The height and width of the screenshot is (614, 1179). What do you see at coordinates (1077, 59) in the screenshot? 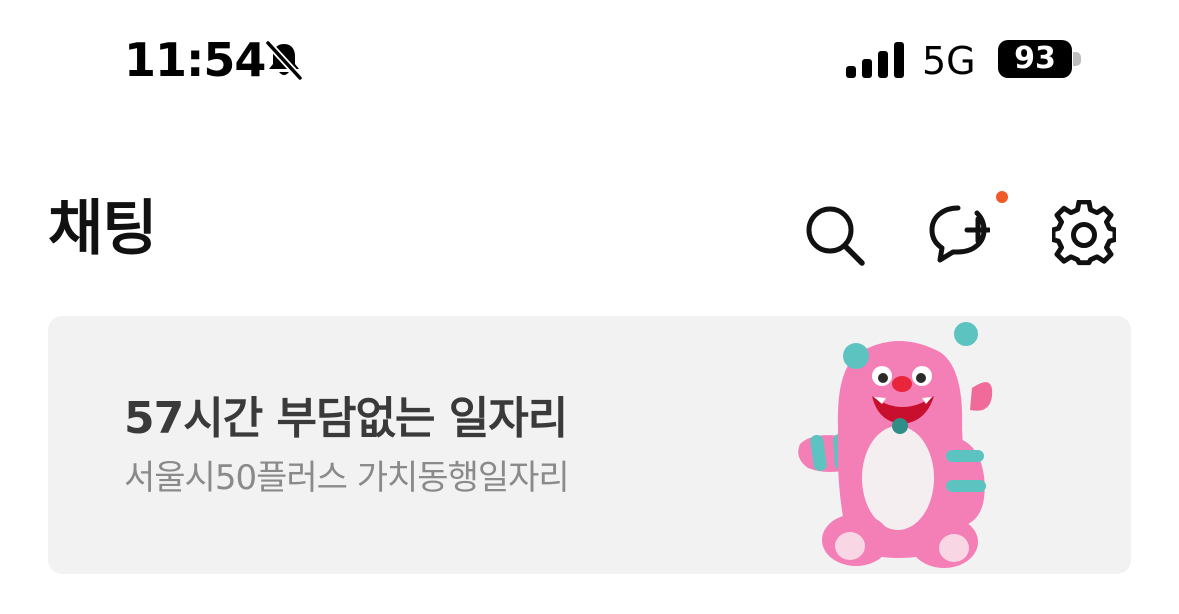
I see `battery-cap` at bounding box center [1077, 59].